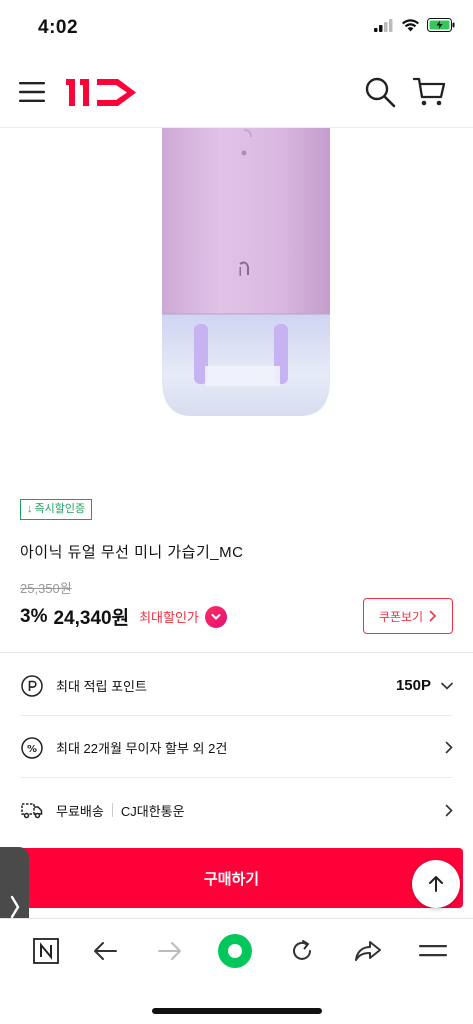 This screenshot has width=473, height=1024. Describe the element at coordinates (441, 25) in the screenshot. I see `battery-icon` at that location.